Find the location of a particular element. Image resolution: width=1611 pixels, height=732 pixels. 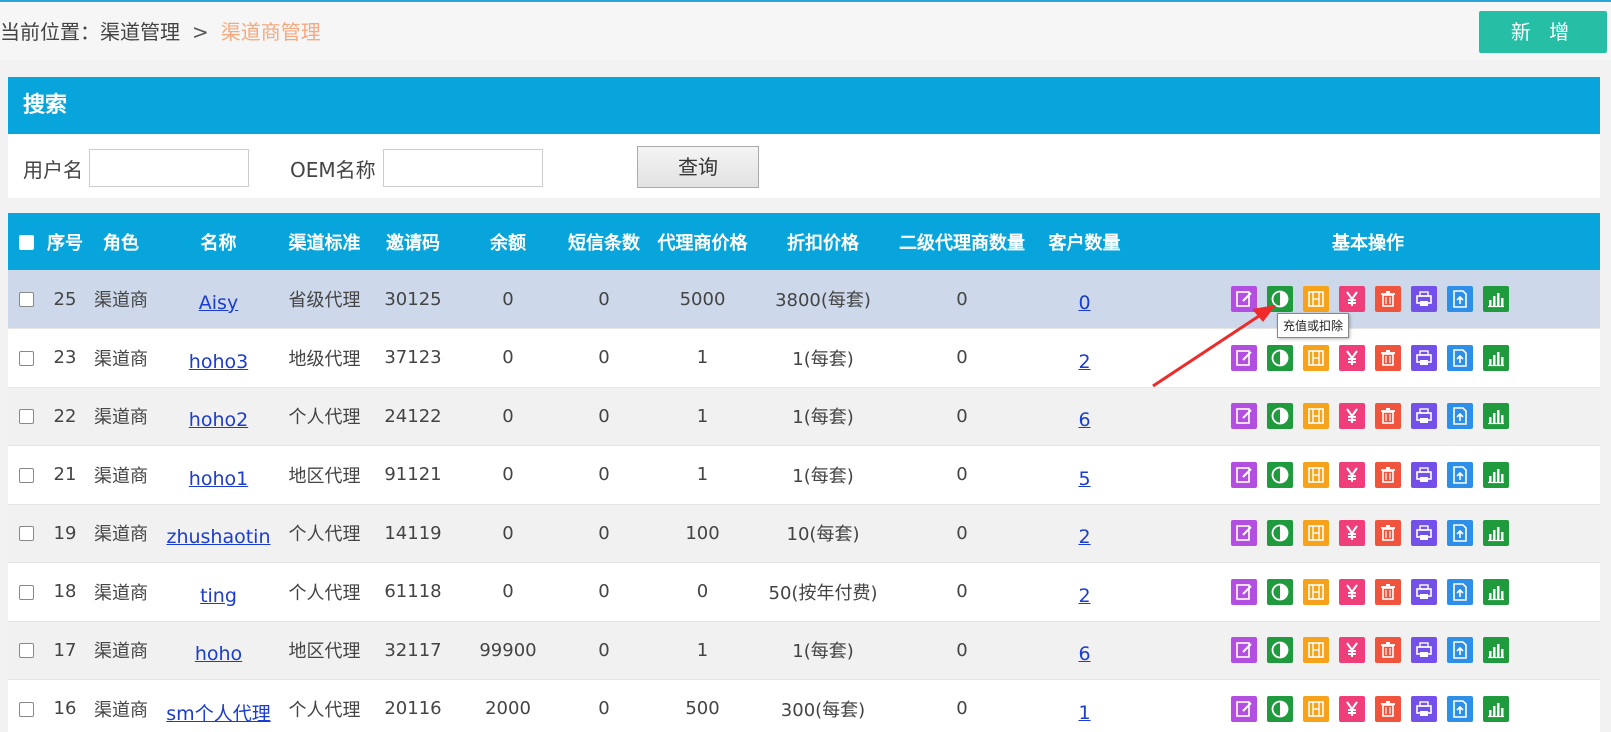

name-link: hoho is located at coordinates (218, 654).